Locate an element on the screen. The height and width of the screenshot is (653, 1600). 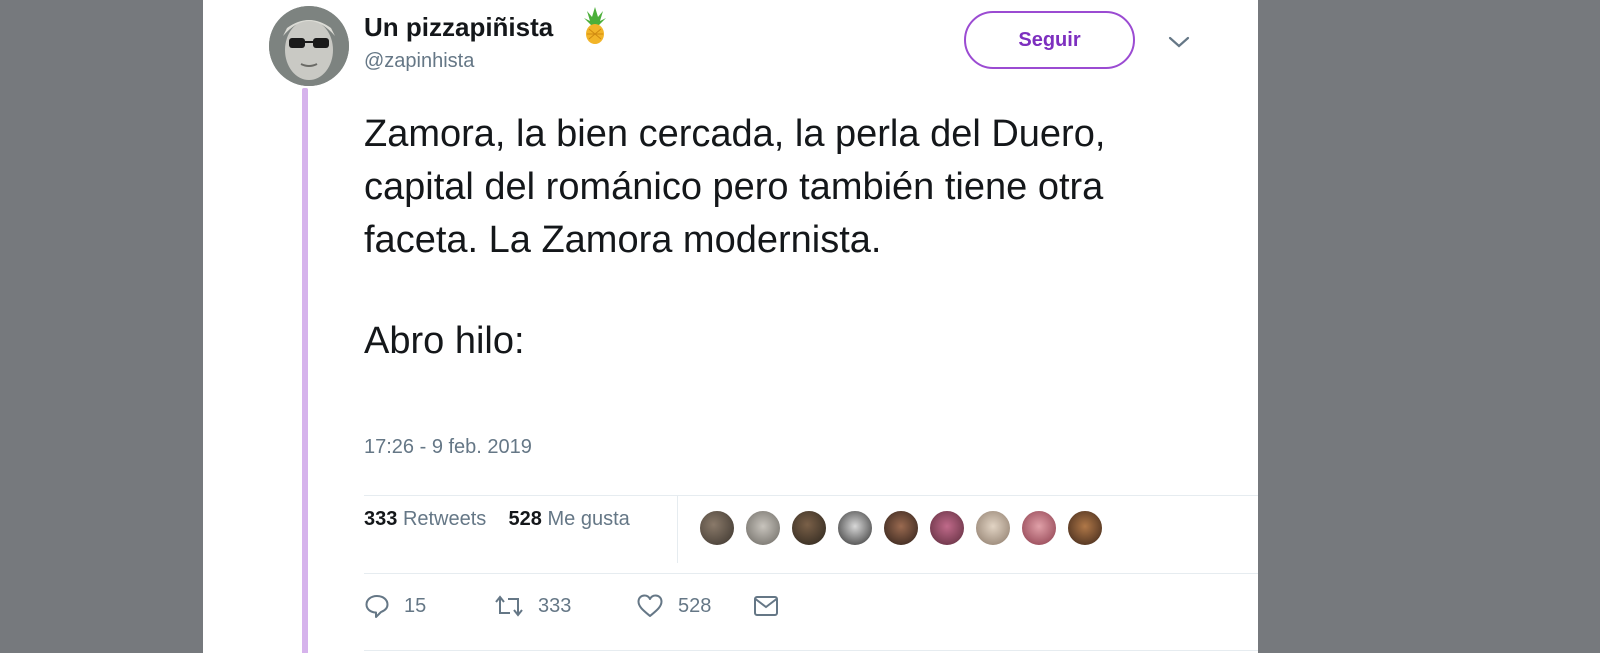
reply-action: 15 is located at coordinates (395, 606).